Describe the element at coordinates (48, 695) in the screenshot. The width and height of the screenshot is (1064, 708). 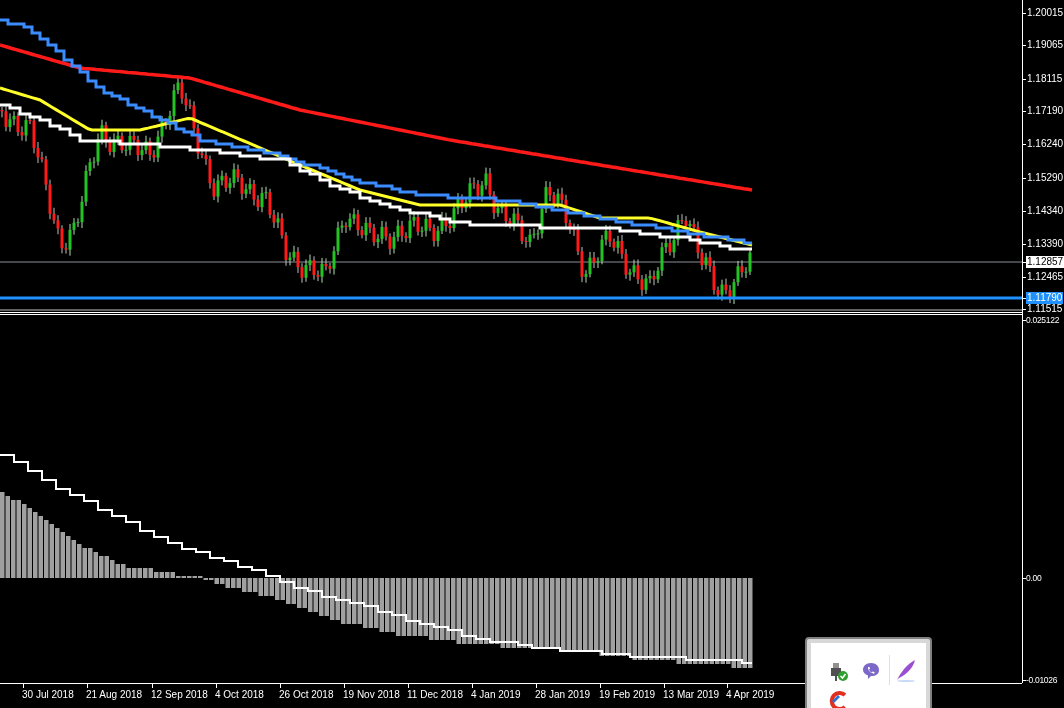
I see `date-axis-label: 30 Jul 2018` at that location.